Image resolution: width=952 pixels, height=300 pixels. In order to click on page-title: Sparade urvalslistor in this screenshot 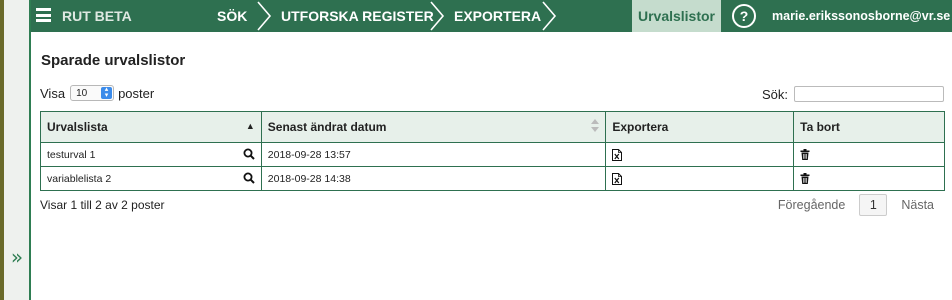, I will do `click(113, 60)`.